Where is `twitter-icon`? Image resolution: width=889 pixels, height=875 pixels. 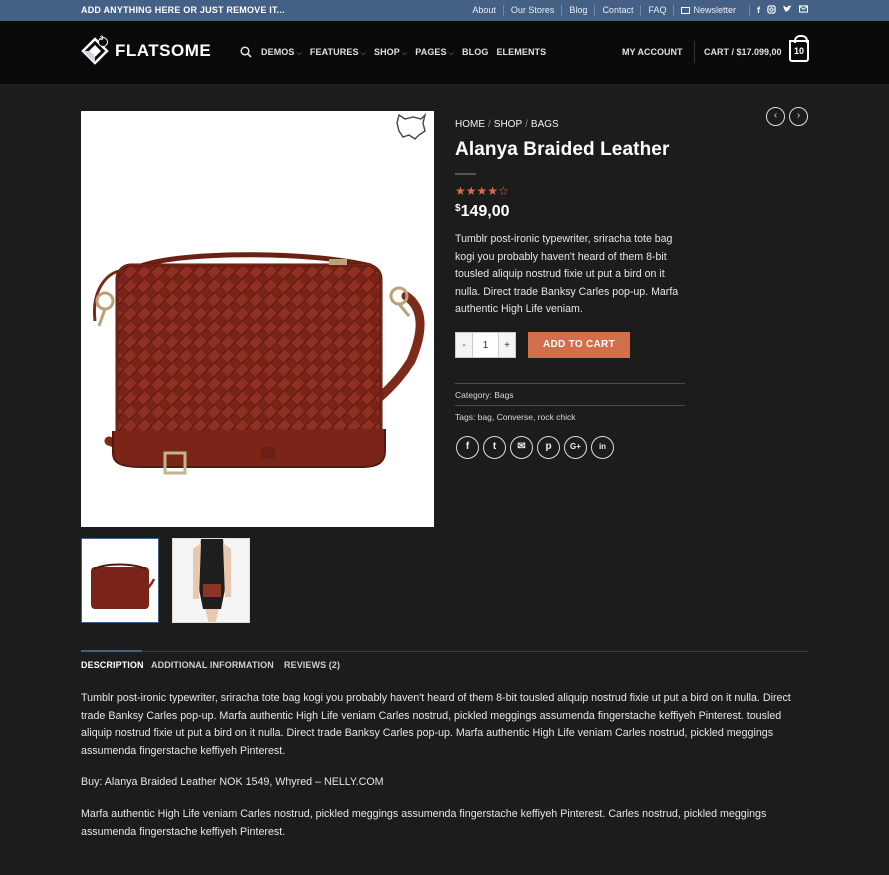 twitter-icon is located at coordinates (787, 10).